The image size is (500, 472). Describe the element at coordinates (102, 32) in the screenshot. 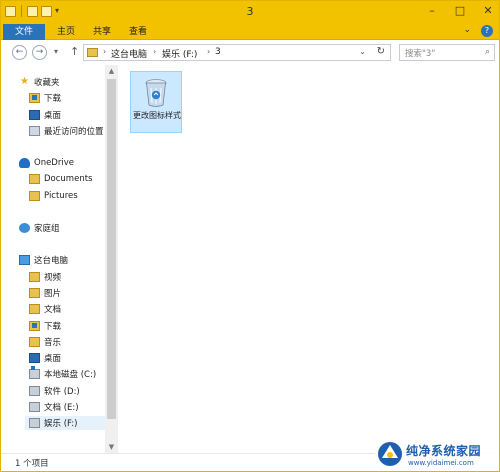

I see `tab-share: 共享` at that location.